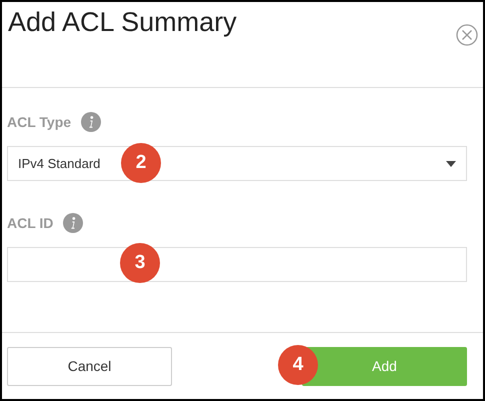 Image resolution: width=485 pixels, height=401 pixels. Describe the element at coordinates (89, 366) in the screenshot. I see `cancel-button: Cancel` at that location.